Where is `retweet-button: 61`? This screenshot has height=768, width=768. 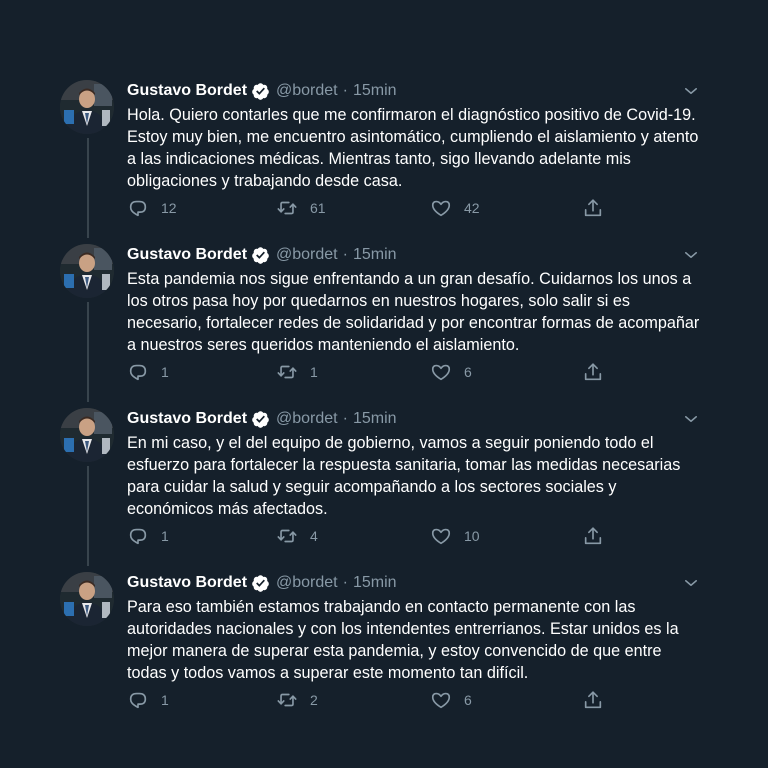 retweet-button: 61 is located at coordinates (301, 208).